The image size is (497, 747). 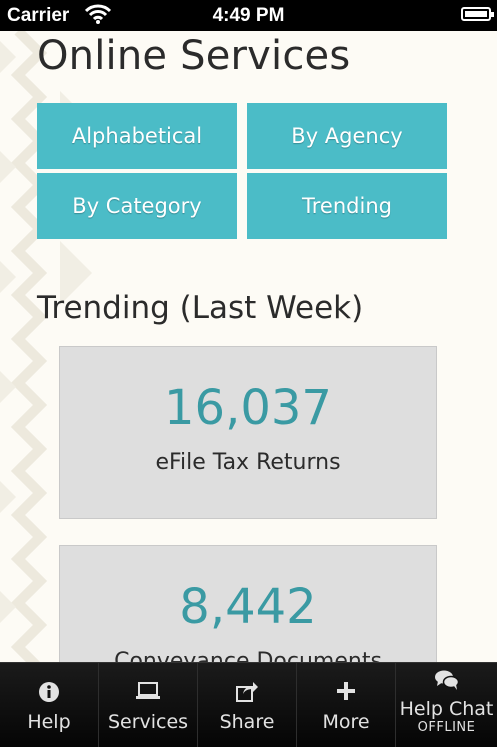 What do you see at coordinates (148, 722) in the screenshot?
I see `tab-label: Services` at bounding box center [148, 722].